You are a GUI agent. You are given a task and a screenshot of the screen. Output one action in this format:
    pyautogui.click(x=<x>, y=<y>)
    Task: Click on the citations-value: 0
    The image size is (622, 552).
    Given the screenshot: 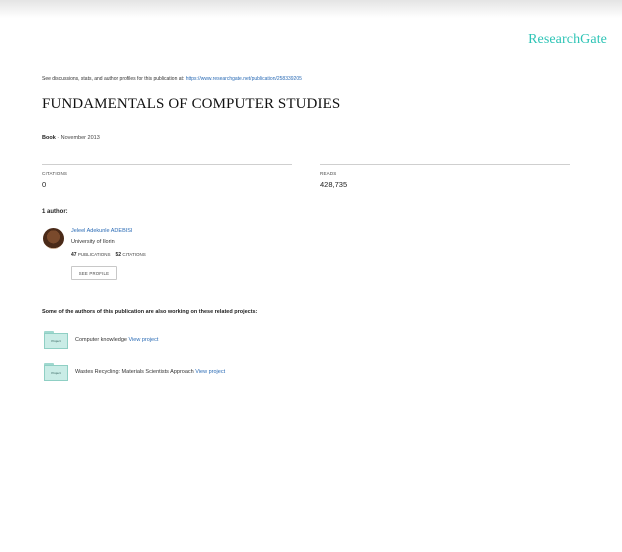 What is the action you would take?
    pyautogui.click(x=44, y=184)
    